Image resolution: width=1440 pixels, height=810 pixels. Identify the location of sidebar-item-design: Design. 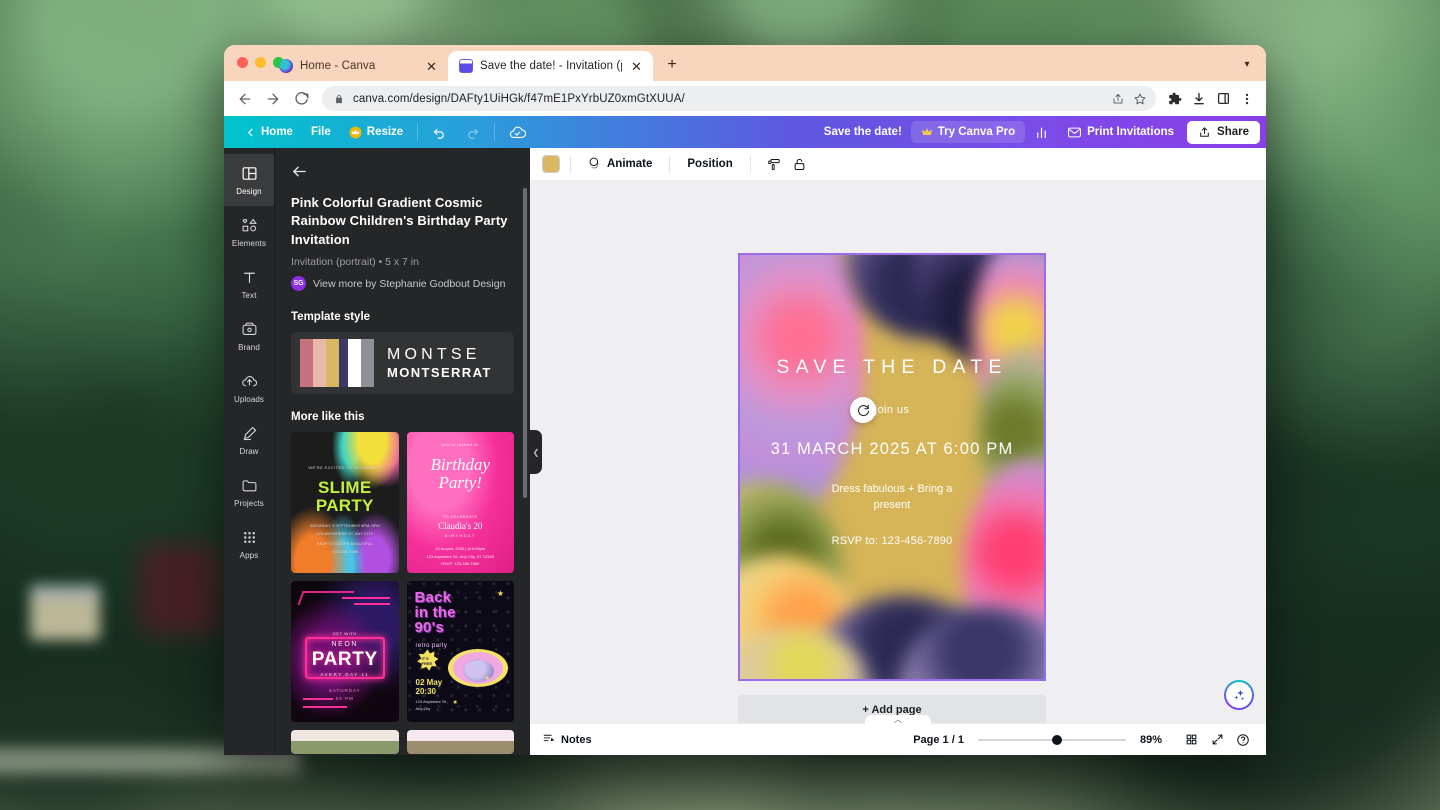
(249, 180).